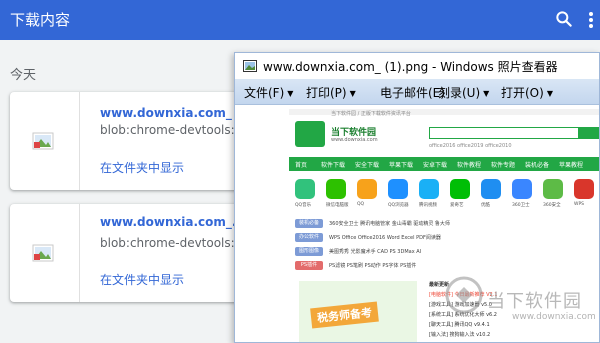 Image resolution: width=600 pixels, height=343 pixels. What do you see at coordinates (40, 20) in the screenshot?
I see `page-title: 下载内容` at bounding box center [40, 20].